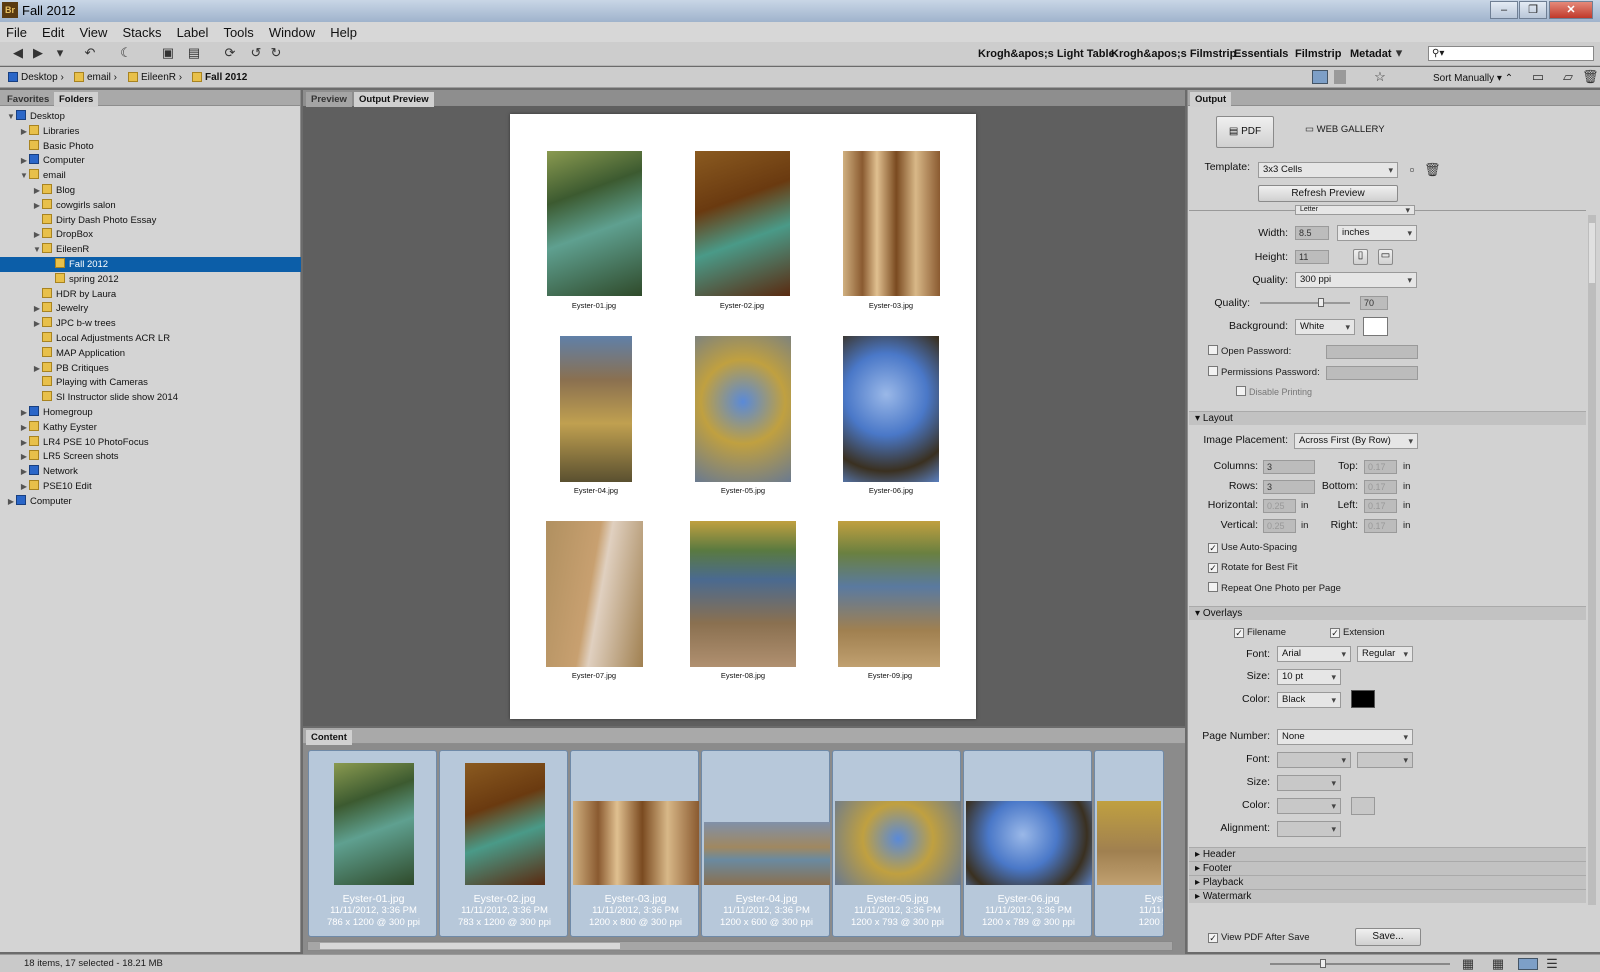  I want to click on tree-item: Basic Photo, so click(150, 146).